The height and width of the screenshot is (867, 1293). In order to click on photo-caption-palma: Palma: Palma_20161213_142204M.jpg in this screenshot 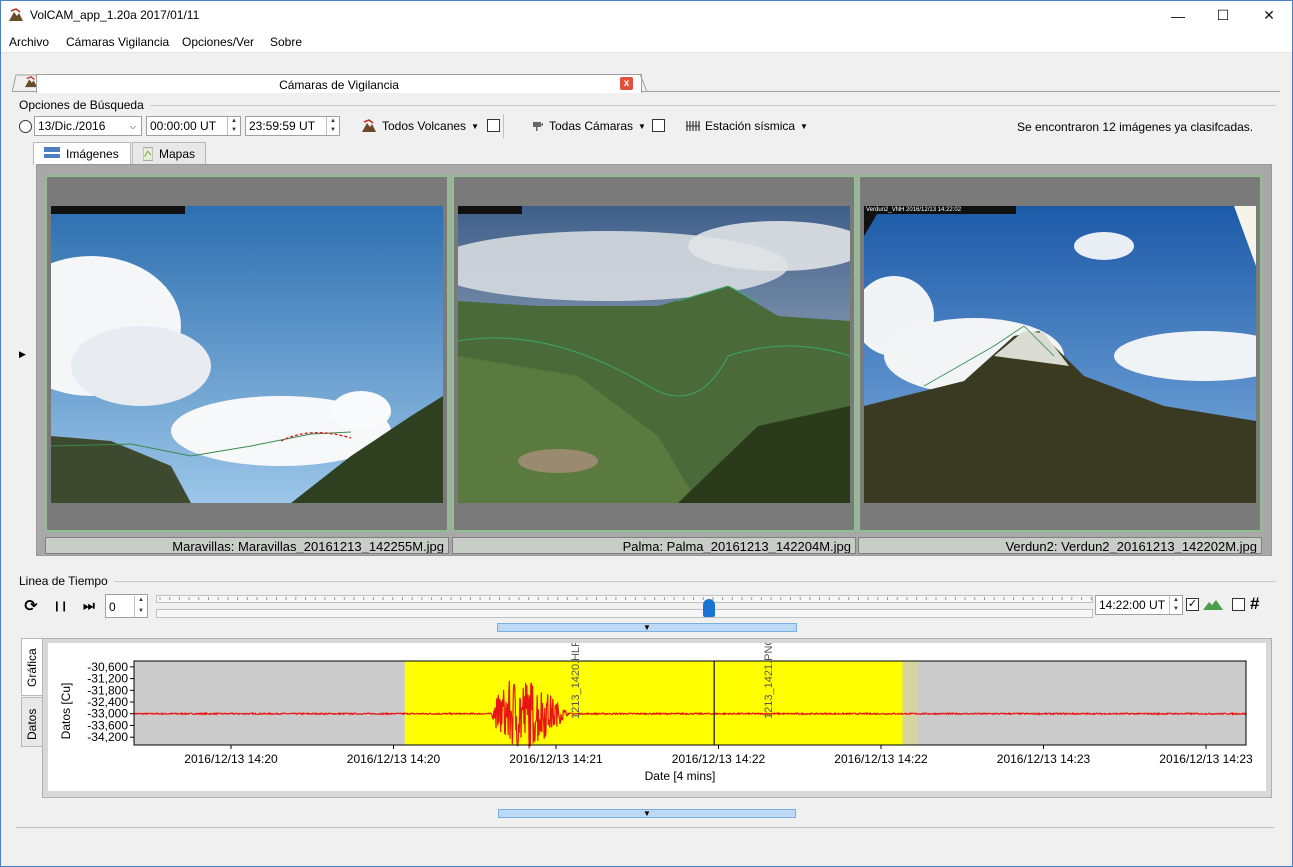, I will do `click(654, 545)`.